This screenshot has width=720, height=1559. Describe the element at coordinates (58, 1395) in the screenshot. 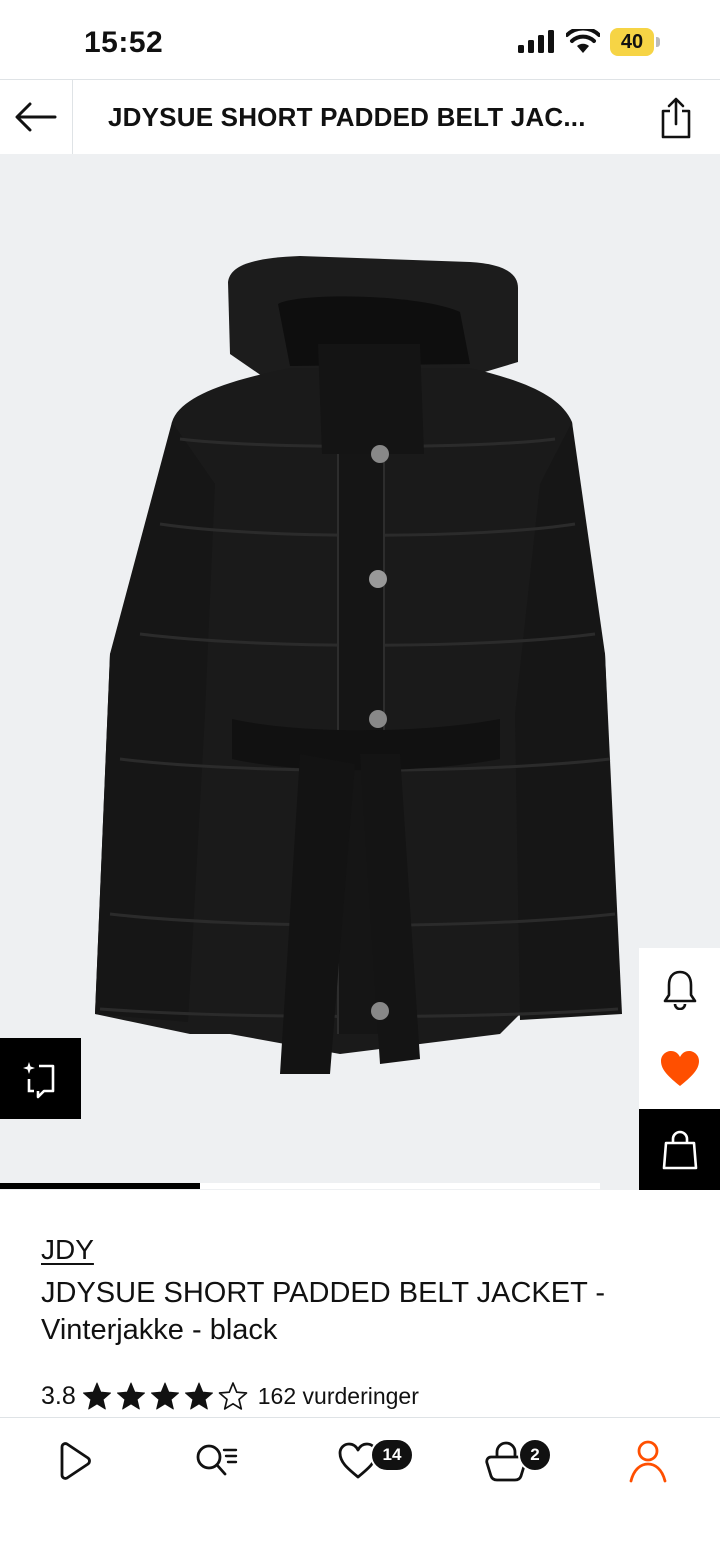

I see `rating-value: 3.8` at that location.